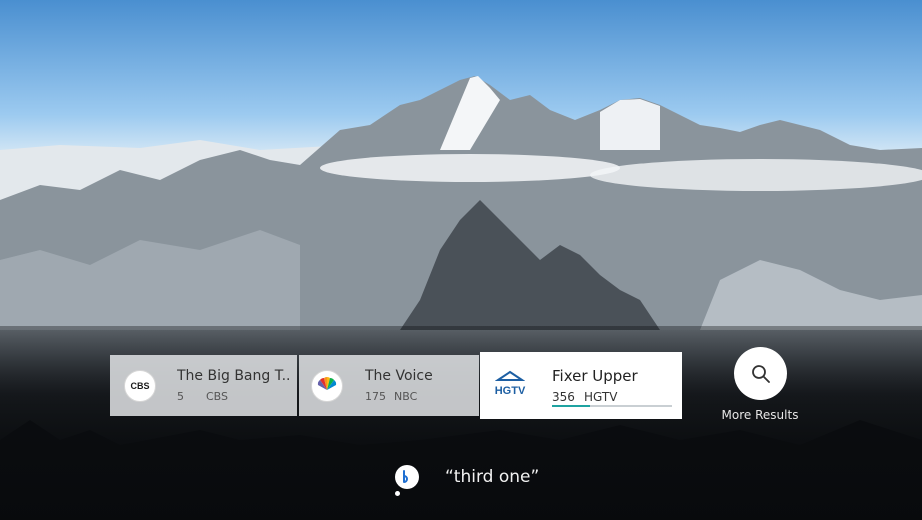 This screenshot has width=922, height=520. I want to click on bixby-listening-dot, so click(397, 493).